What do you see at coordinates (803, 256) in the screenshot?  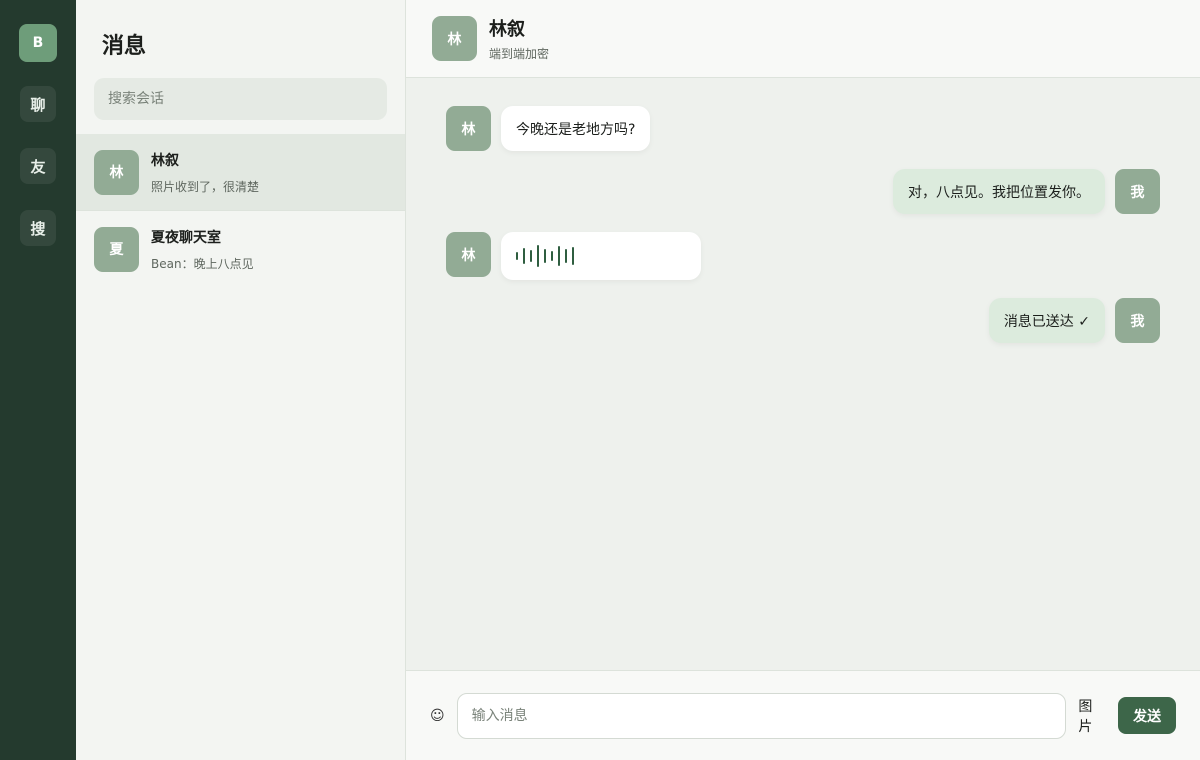 I see `message-row: 林` at bounding box center [803, 256].